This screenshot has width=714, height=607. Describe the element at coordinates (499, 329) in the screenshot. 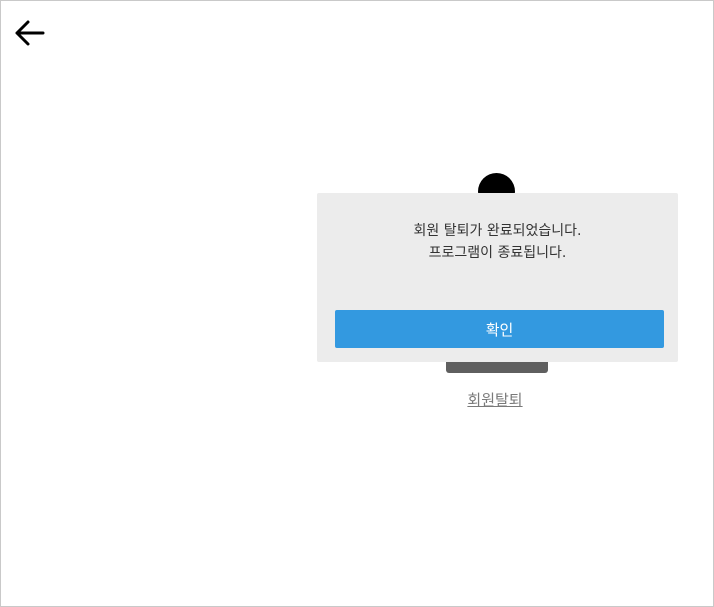

I see `confirm-button: 확인` at that location.